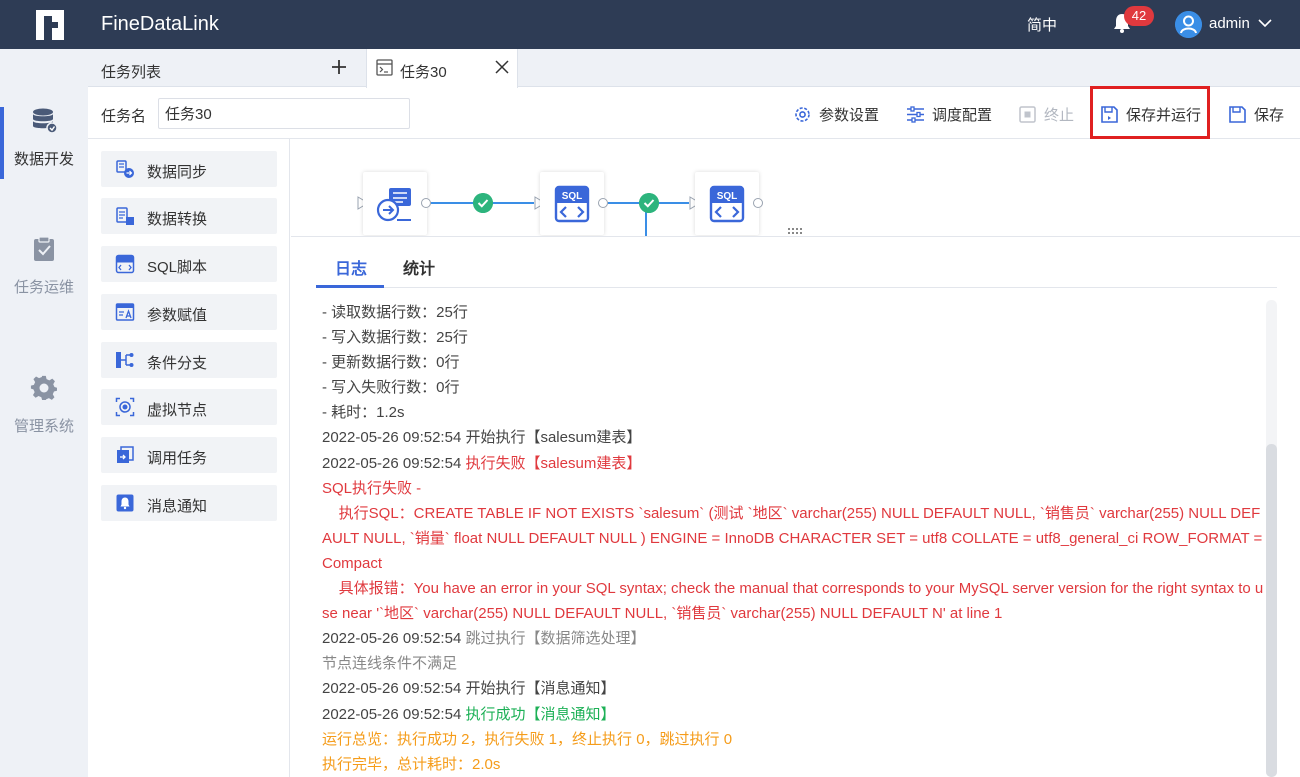 This screenshot has height=777, width=1300. I want to click on log-line: 执行完毕，总计耗时：2.0s, so click(411, 764).